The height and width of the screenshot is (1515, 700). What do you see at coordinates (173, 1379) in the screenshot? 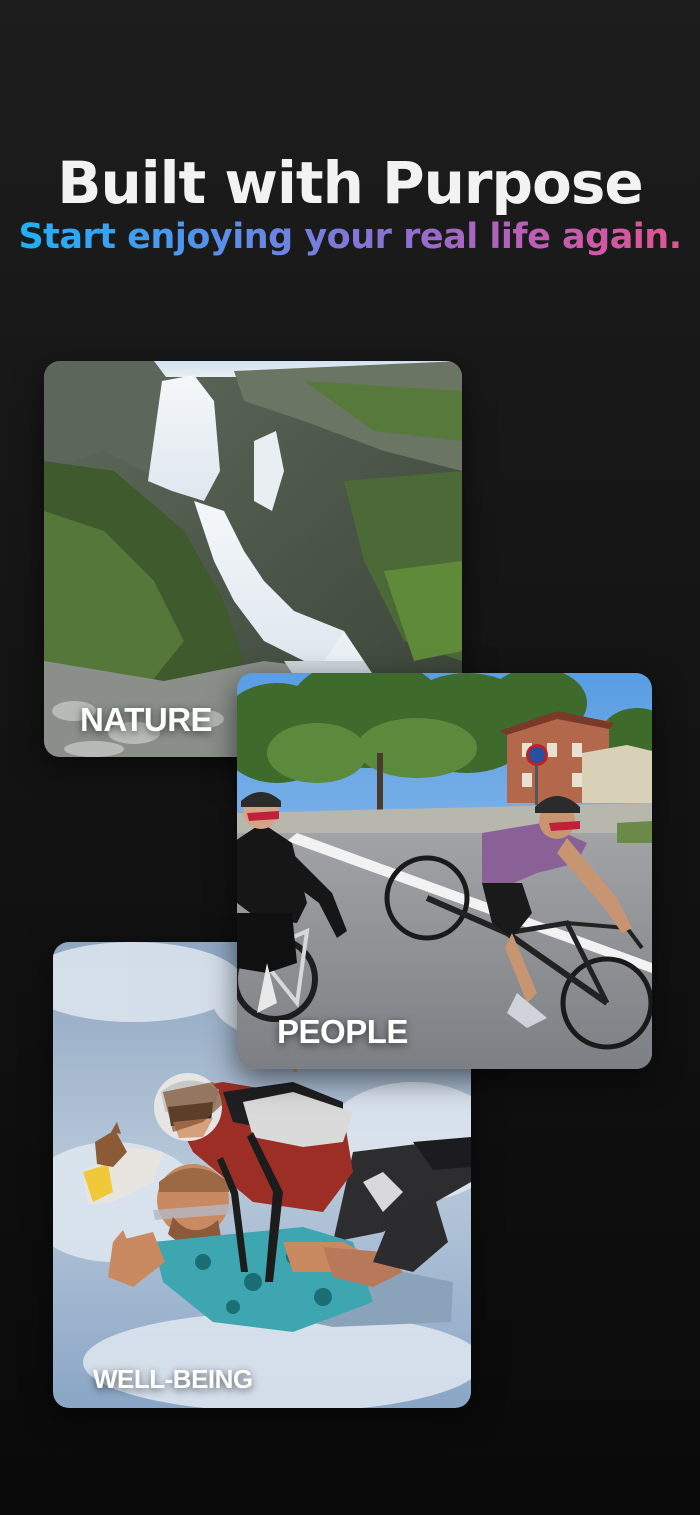
I see `wellbeing-label: WELL-BEING` at bounding box center [173, 1379].